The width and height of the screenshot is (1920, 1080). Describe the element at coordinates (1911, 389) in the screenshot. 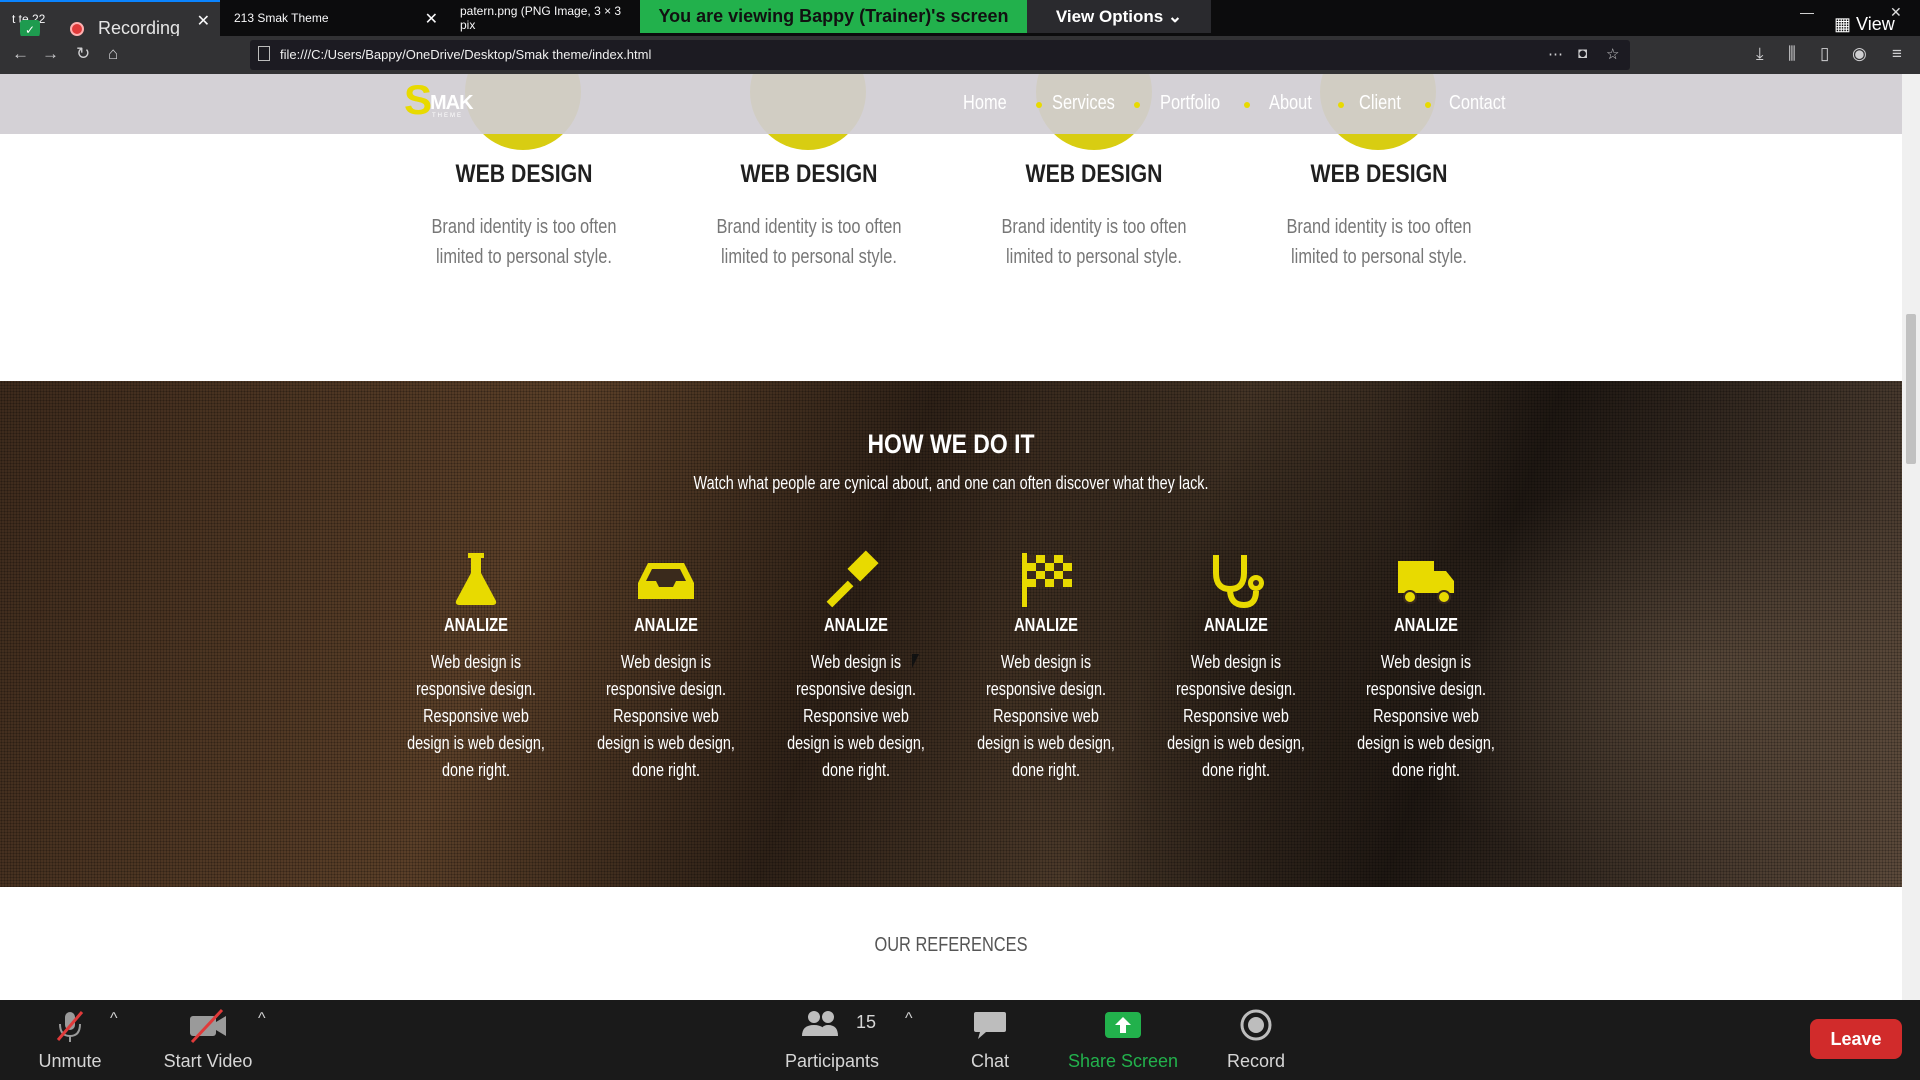

I see `scrollbar-thumb` at that location.